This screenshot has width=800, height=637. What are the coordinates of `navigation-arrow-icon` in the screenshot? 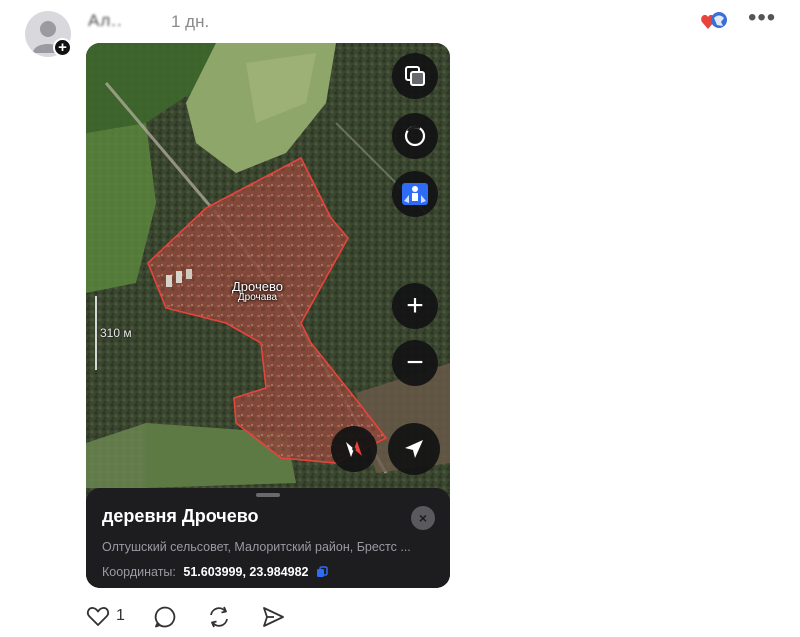 It's located at (414, 449).